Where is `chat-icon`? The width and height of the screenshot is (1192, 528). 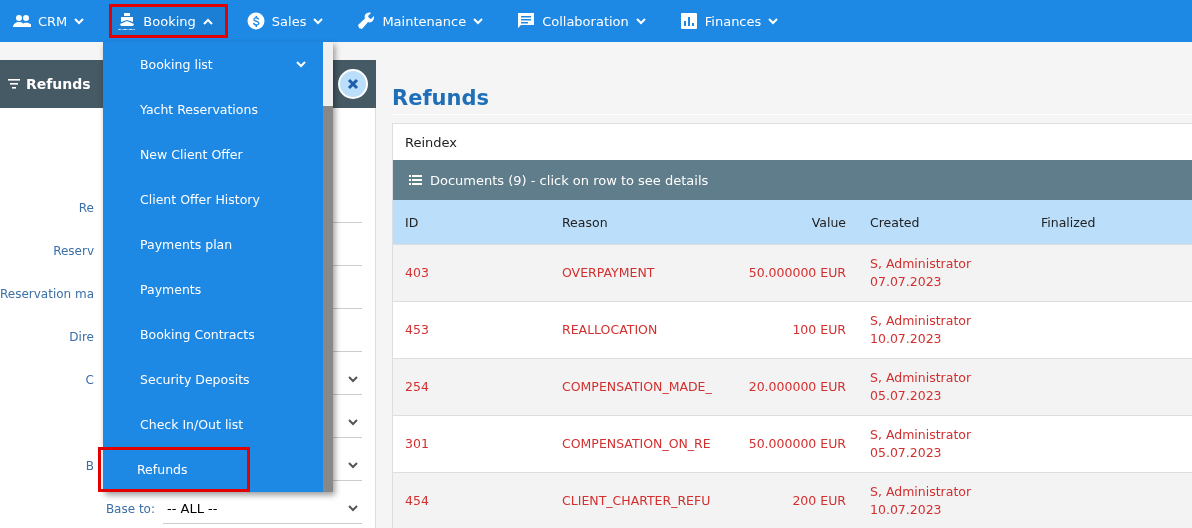
chat-icon is located at coordinates (526, 21).